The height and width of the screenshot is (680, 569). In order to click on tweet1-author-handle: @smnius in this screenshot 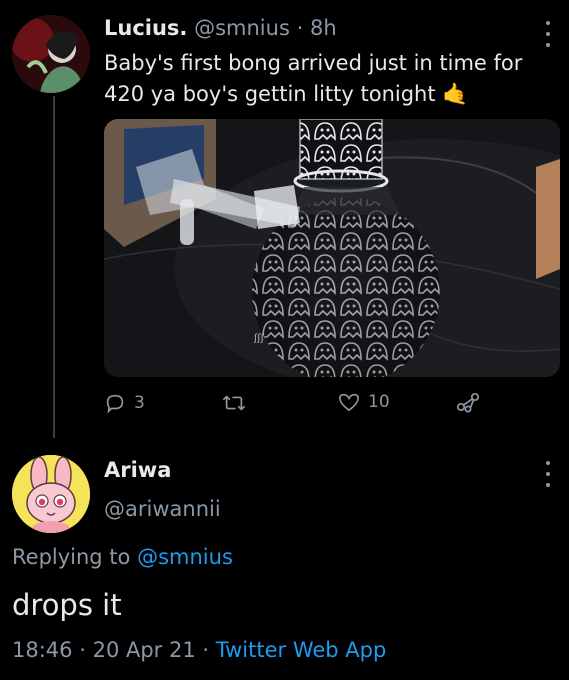, I will do `click(242, 28)`.